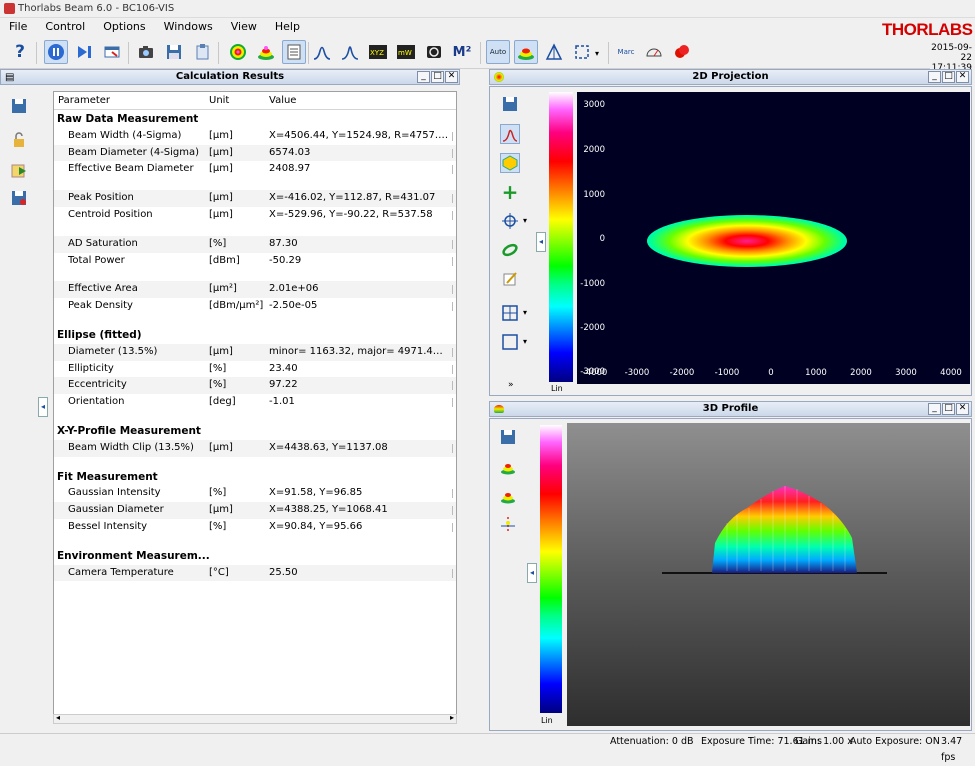 Image resolution: width=975 pixels, height=766 pixels. What do you see at coordinates (255, 244) in the screenshot?
I see `table-row: AD Saturation [%] 87.30` at bounding box center [255, 244].